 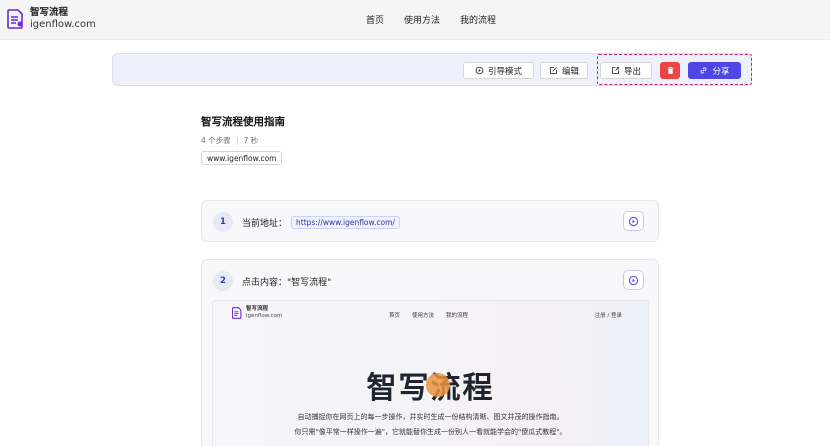 What do you see at coordinates (457, 316) in the screenshot?
I see `screenshot-nav-my-flows: 我的流程` at bounding box center [457, 316].